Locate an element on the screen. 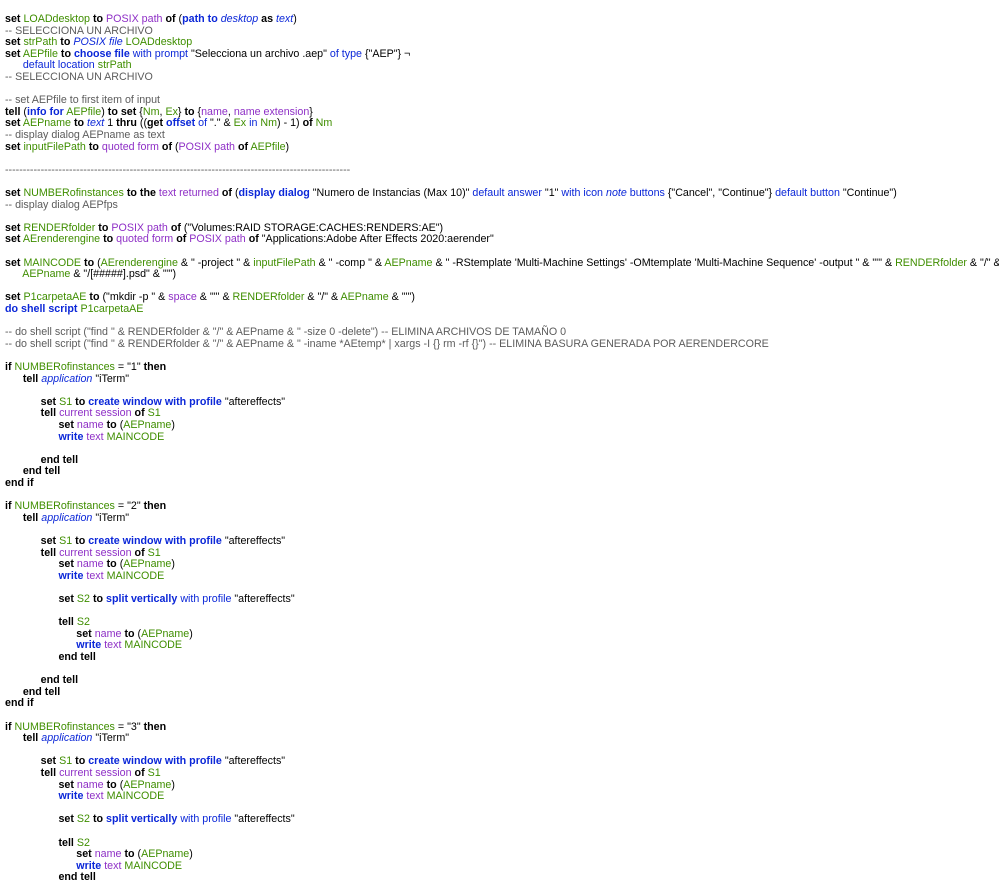 The width and height of the screenshot is (999, 882). code-token-class: note is located at coordinates (616, 193).